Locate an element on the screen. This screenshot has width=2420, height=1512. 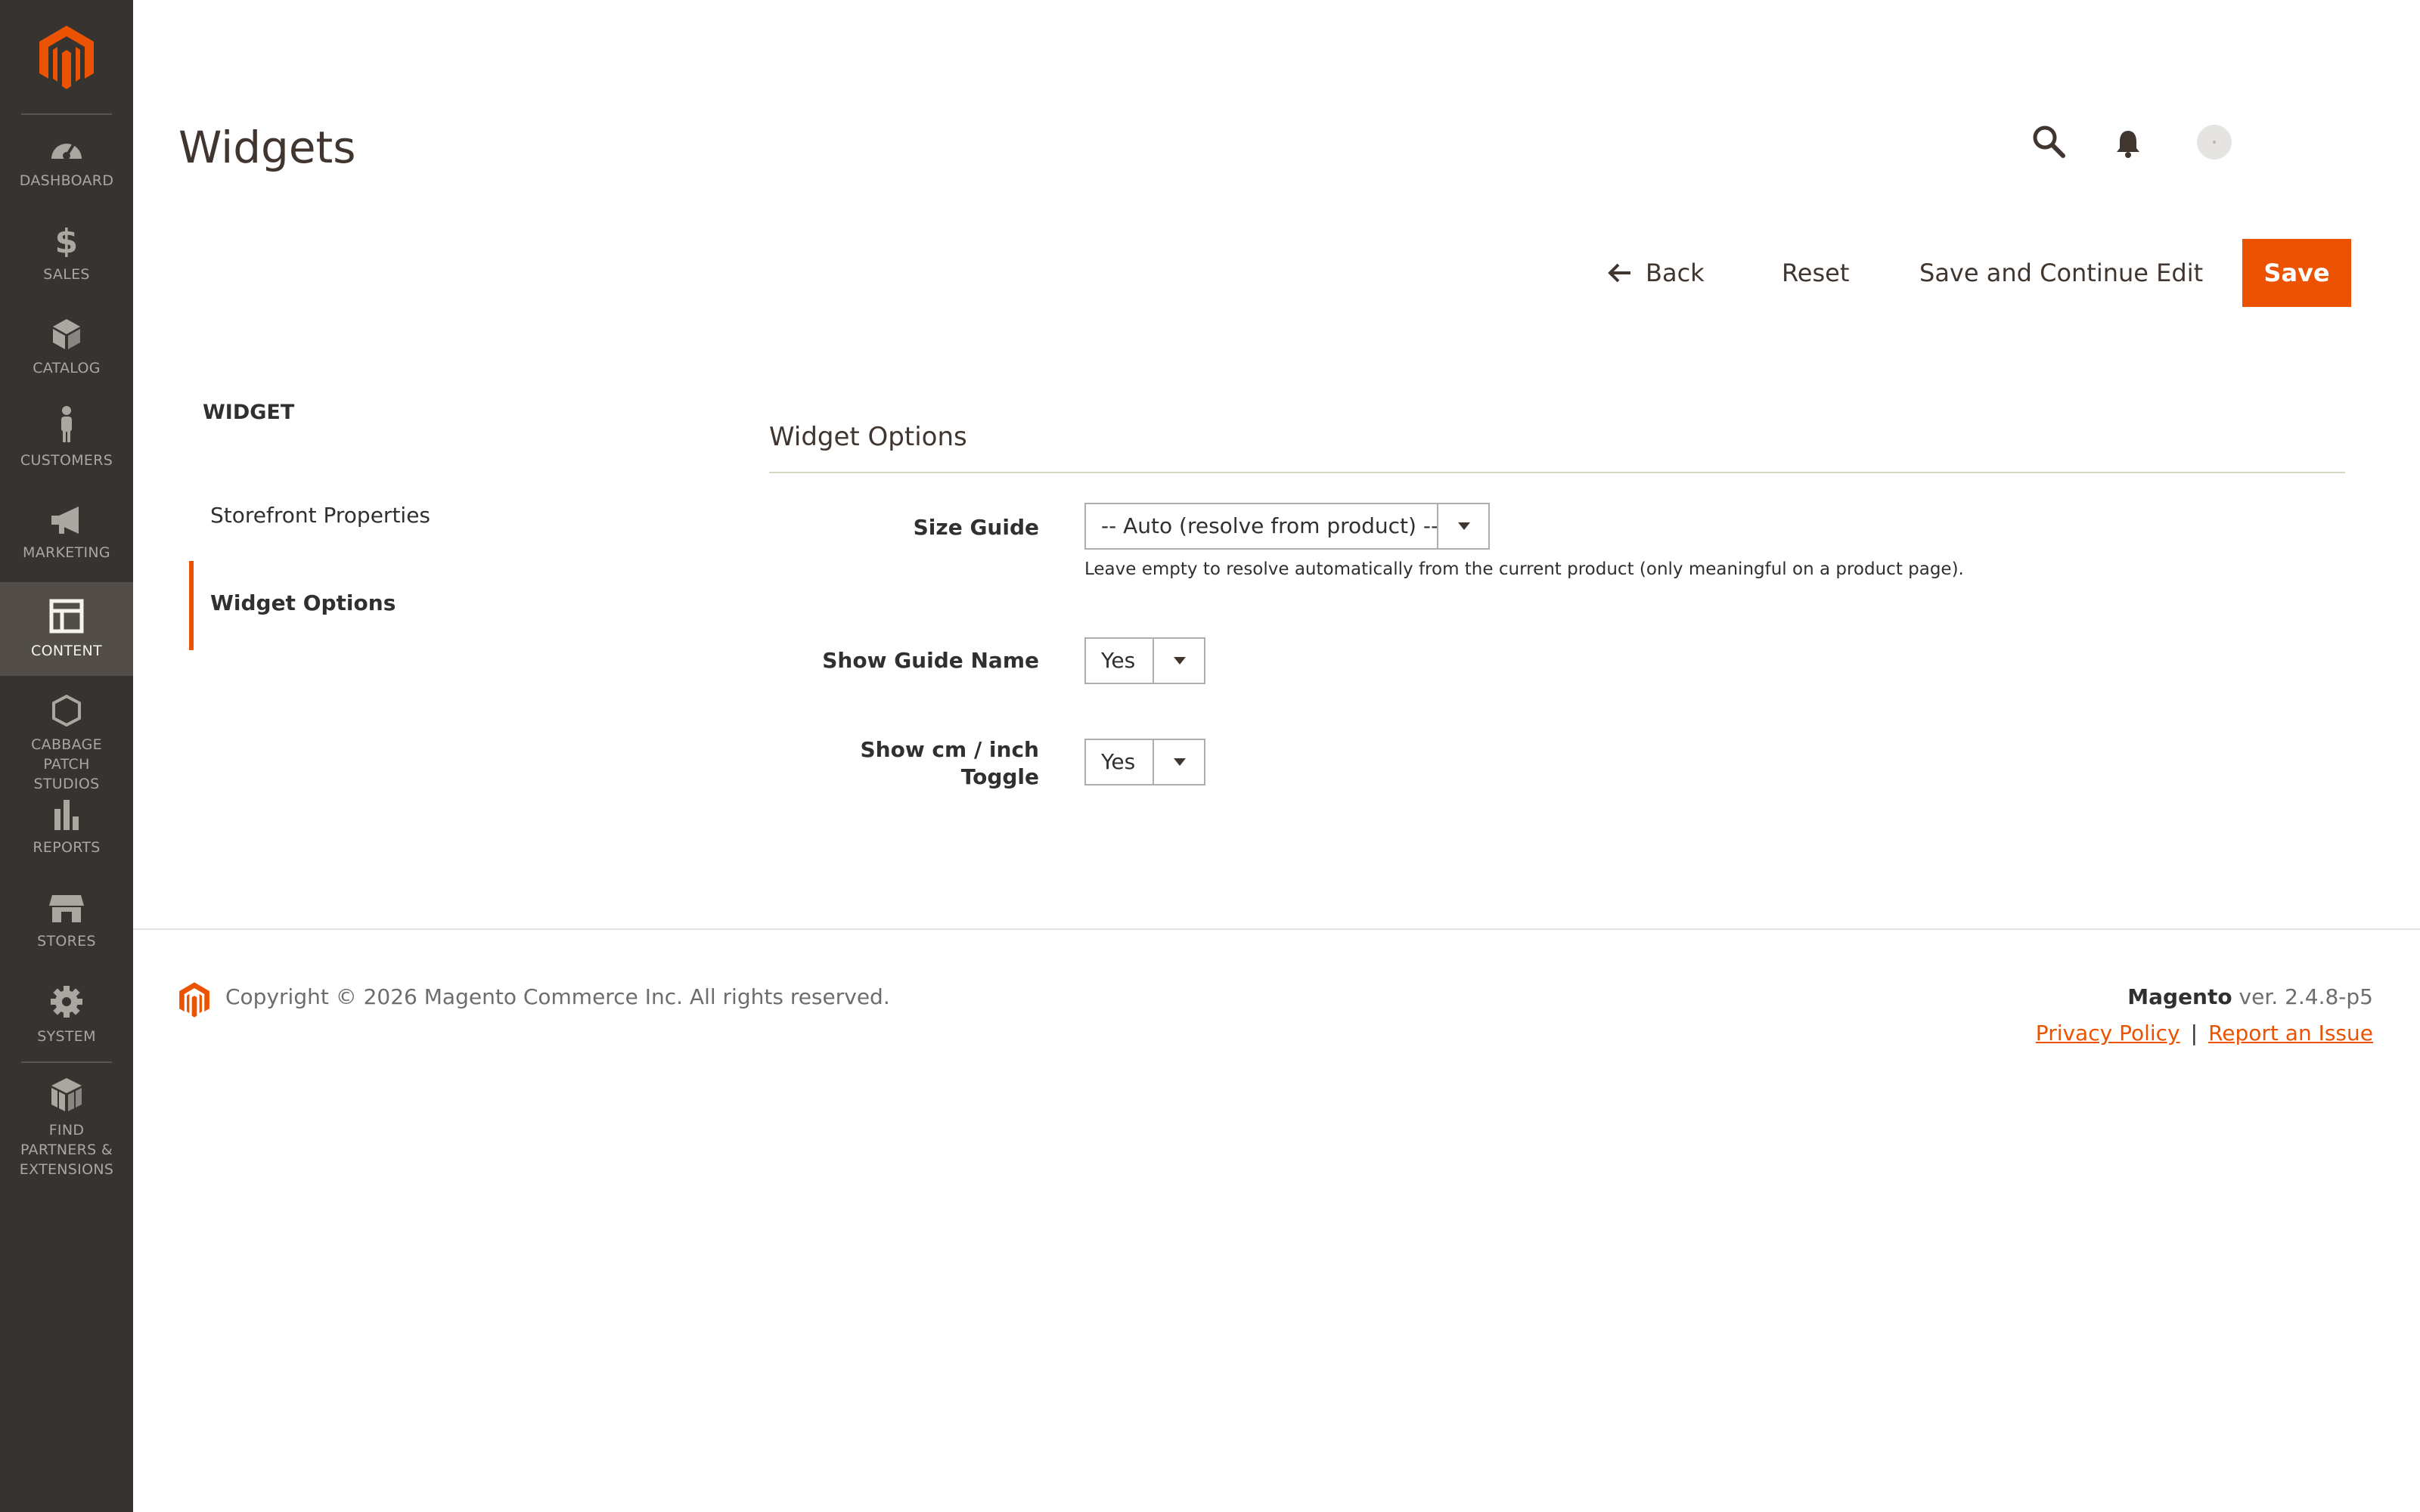
notification-bell-icon is located at coordinates (2128, 144).